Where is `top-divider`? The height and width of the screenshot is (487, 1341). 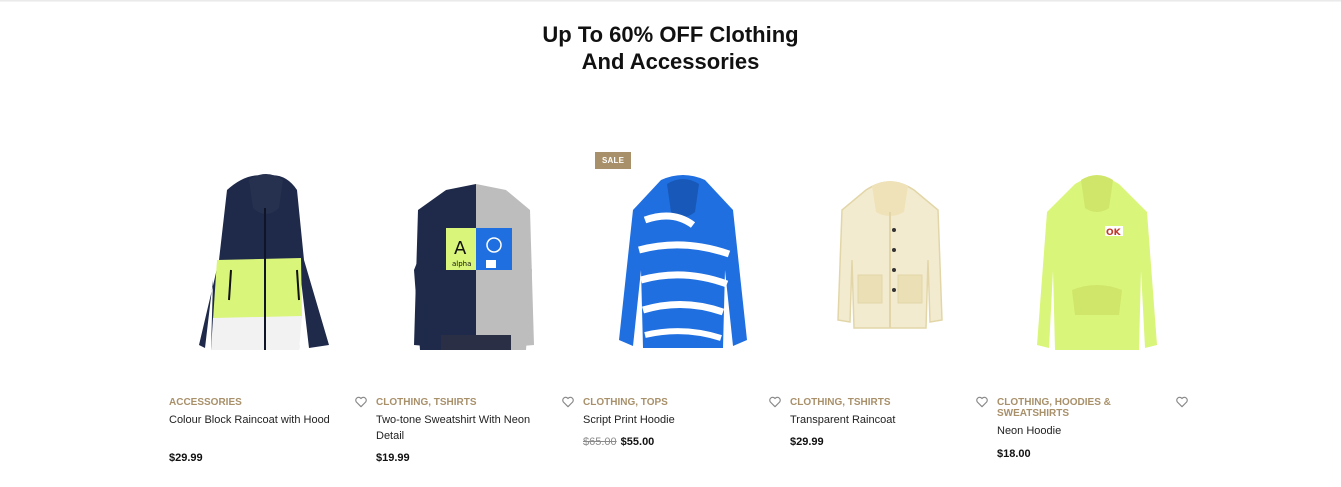 top-divider is located at coordinates (670, 1).